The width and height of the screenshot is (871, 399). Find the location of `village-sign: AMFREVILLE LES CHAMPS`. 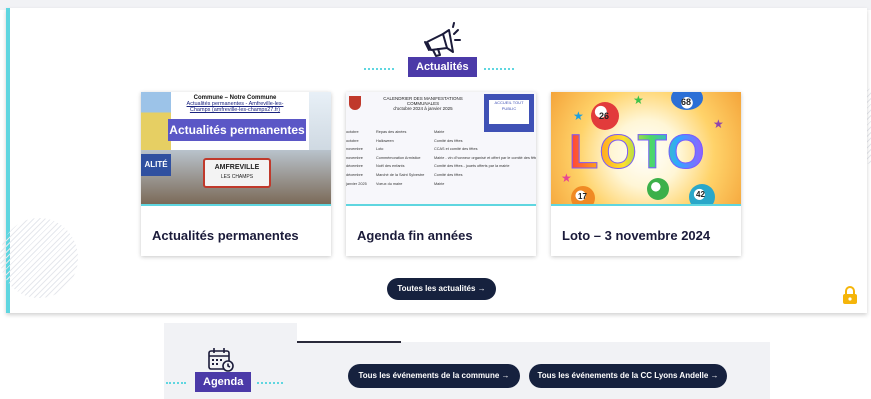

village-sign: AMFREVILLE LES CHAMPS is located at coordinates (237, 173).